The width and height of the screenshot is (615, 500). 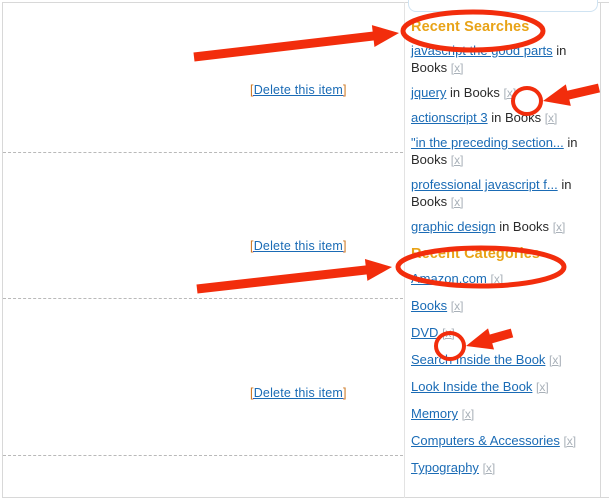 I want to click on history-entry: Amazon.com [x], so click(x=504, y=279).